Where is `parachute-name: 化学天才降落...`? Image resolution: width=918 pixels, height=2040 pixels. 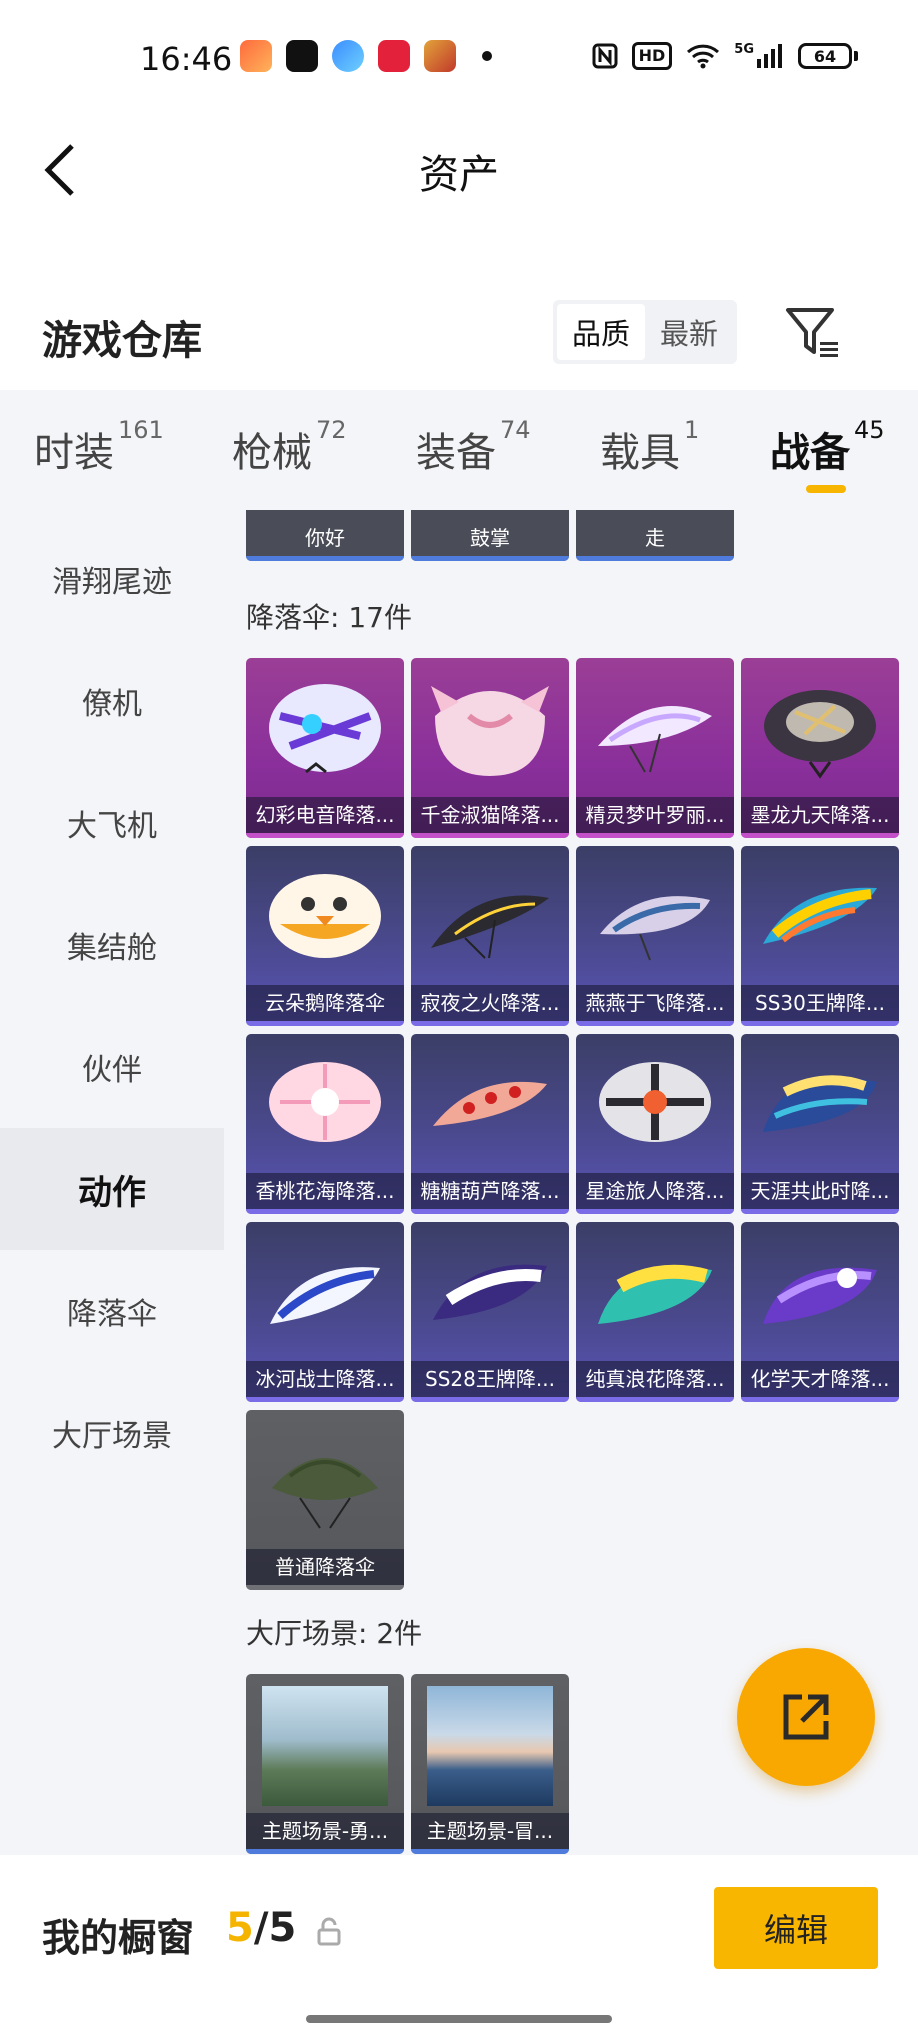
parachute-name: 化学天才降落... is located at coordinates (820, 1379).